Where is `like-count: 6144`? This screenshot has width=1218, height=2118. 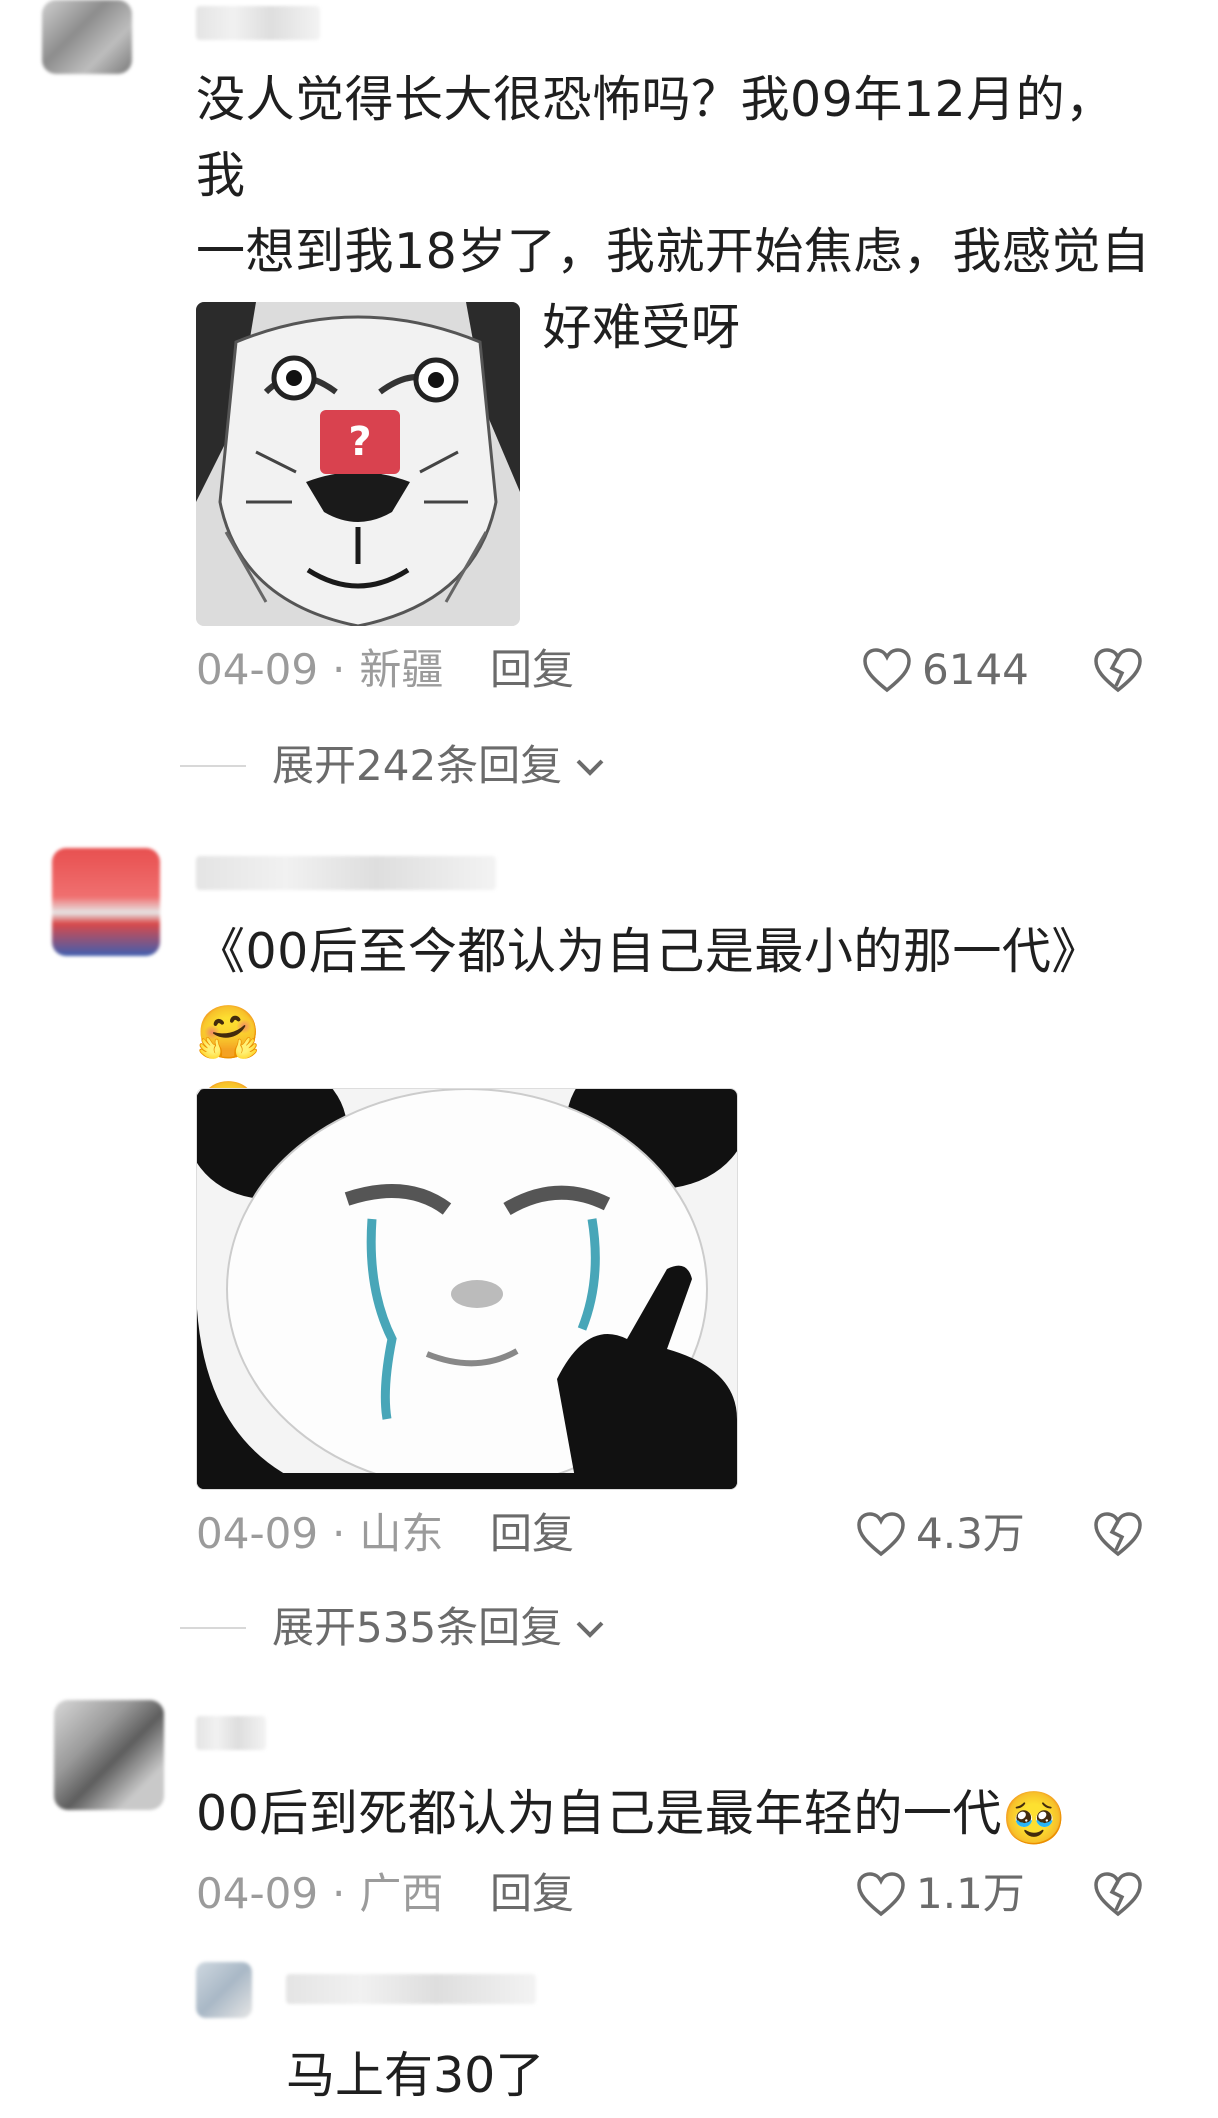
like-count: 6144 is located at coordinates (975, 669).